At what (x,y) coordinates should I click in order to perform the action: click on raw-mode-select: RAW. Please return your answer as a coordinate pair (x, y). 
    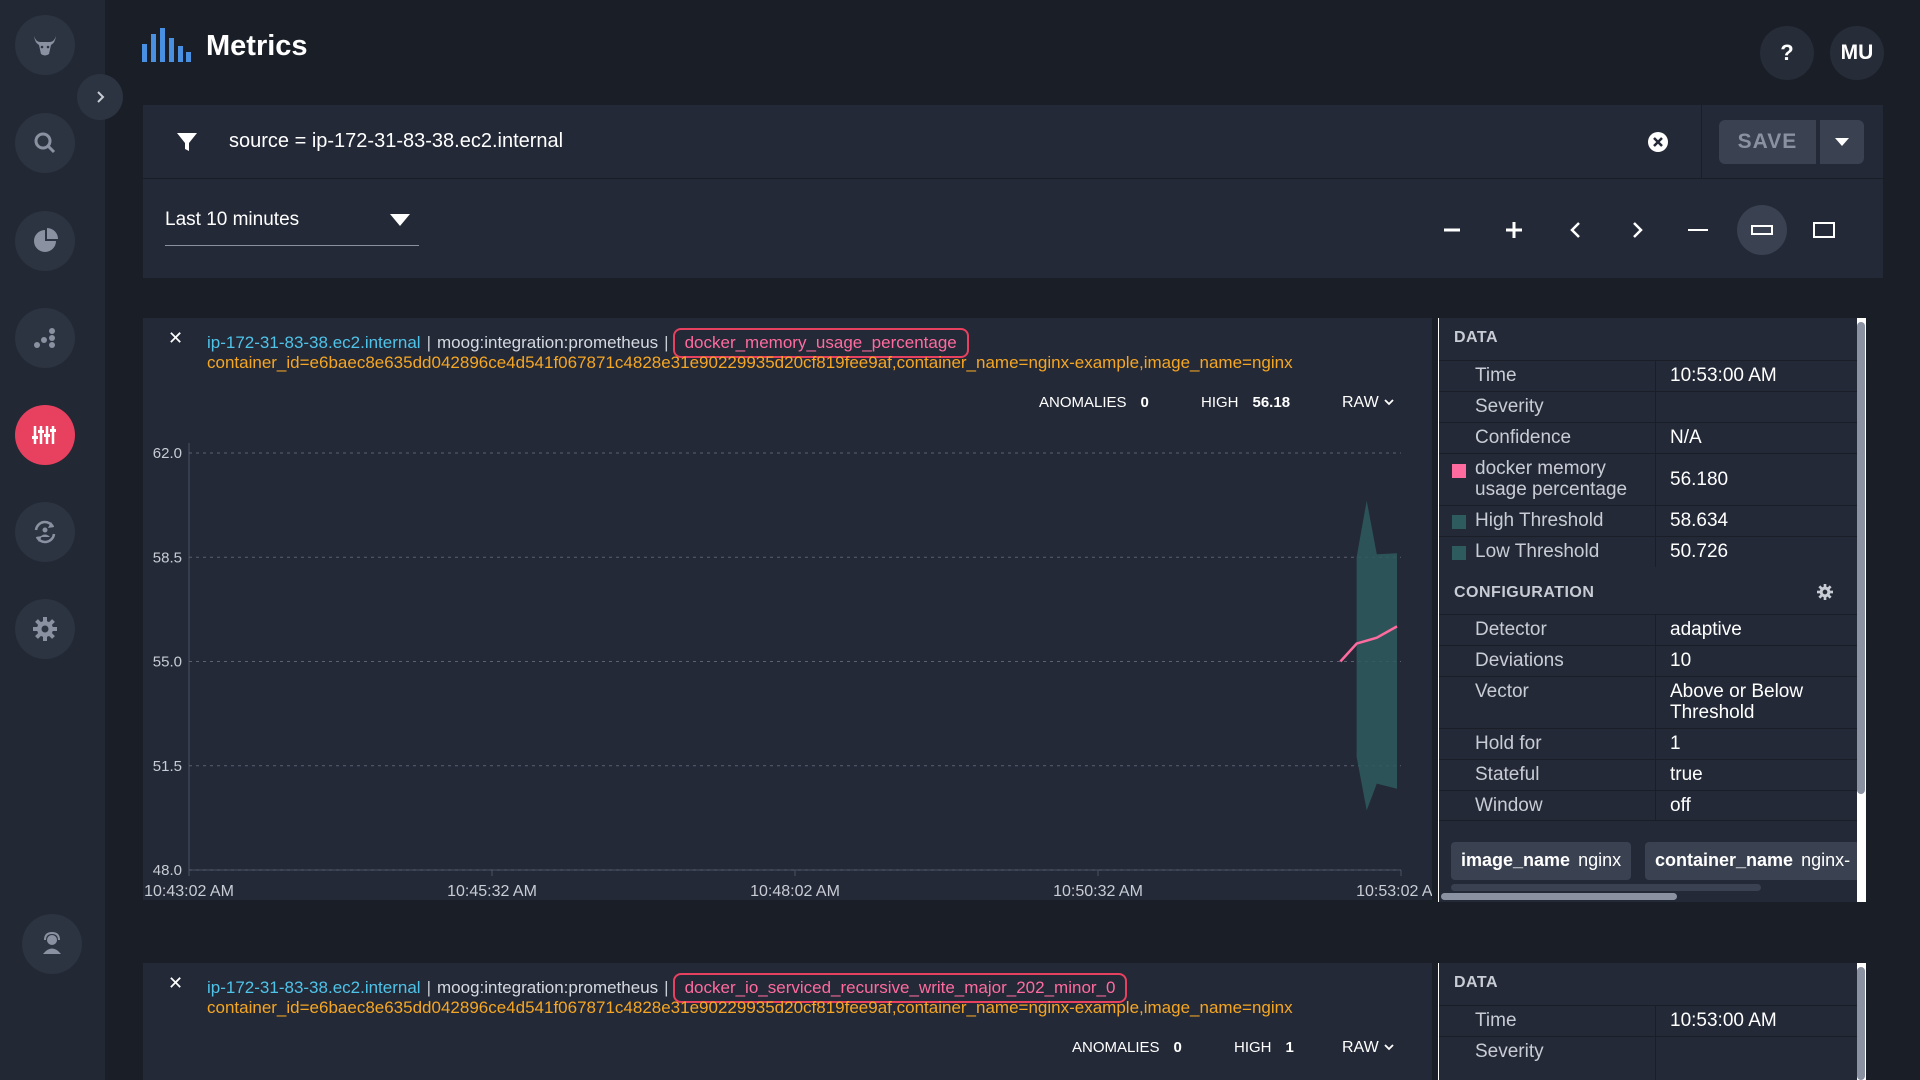
    Looking at the image, I should click on (1368, 1048).